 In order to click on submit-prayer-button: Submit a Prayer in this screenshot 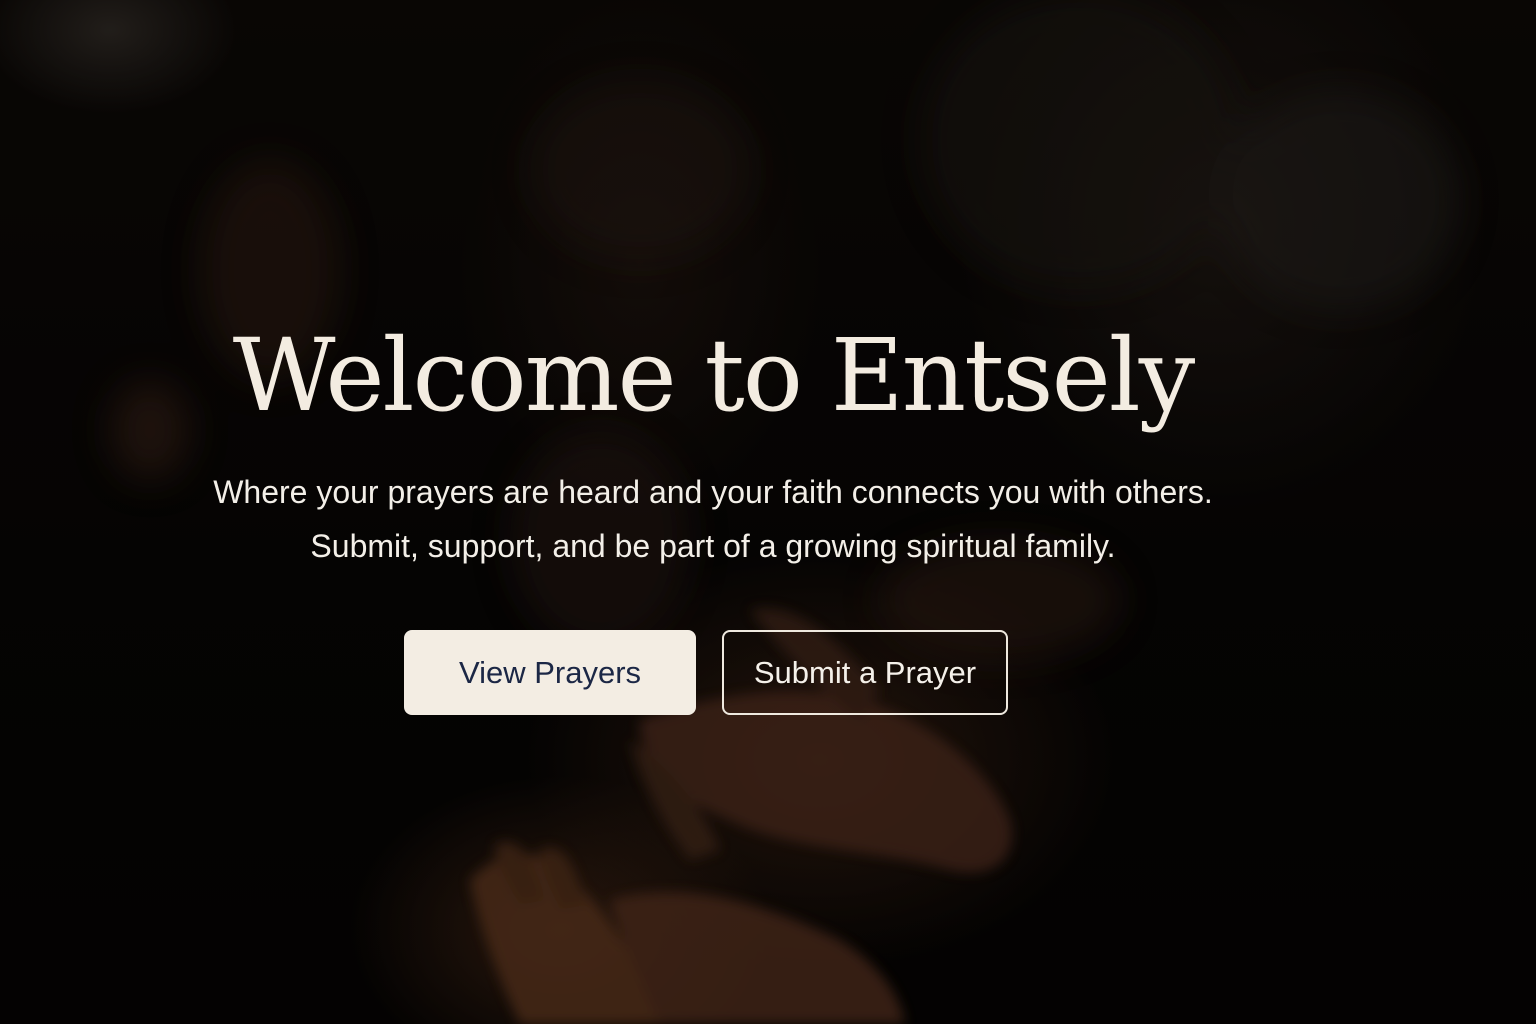, I will do `click(865, 672)`.